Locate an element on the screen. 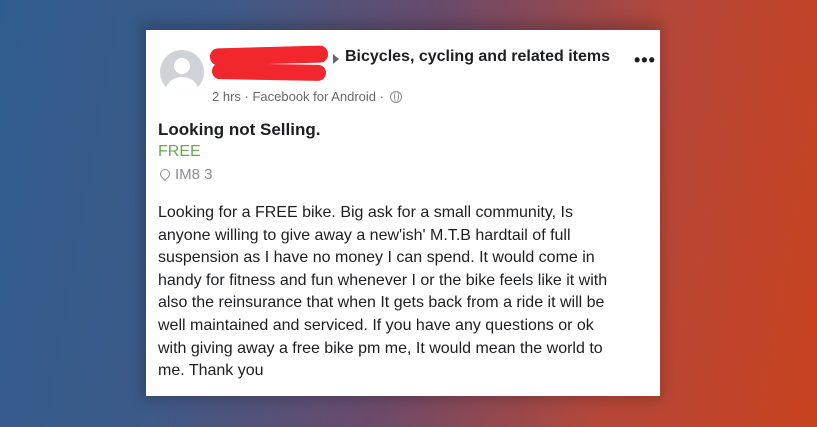 The width and height of the screenshot is (817, 427). more-options-icon: ••• is located at coordinates (645, 60).